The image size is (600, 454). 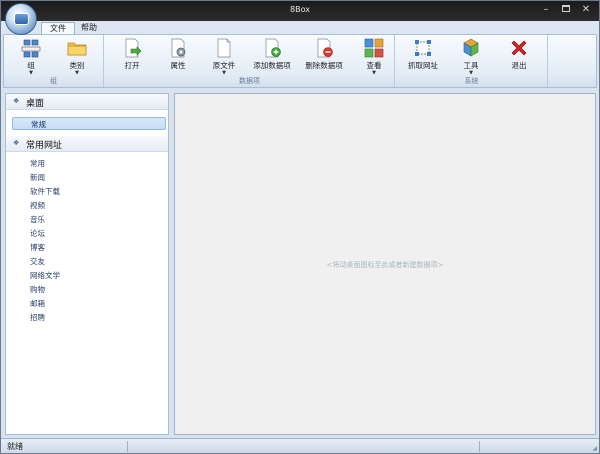 What do you see at coordinates (53, 81) in the screenshot?
I see `ribbon-group-label: 组` at bounding box center [53, 81].